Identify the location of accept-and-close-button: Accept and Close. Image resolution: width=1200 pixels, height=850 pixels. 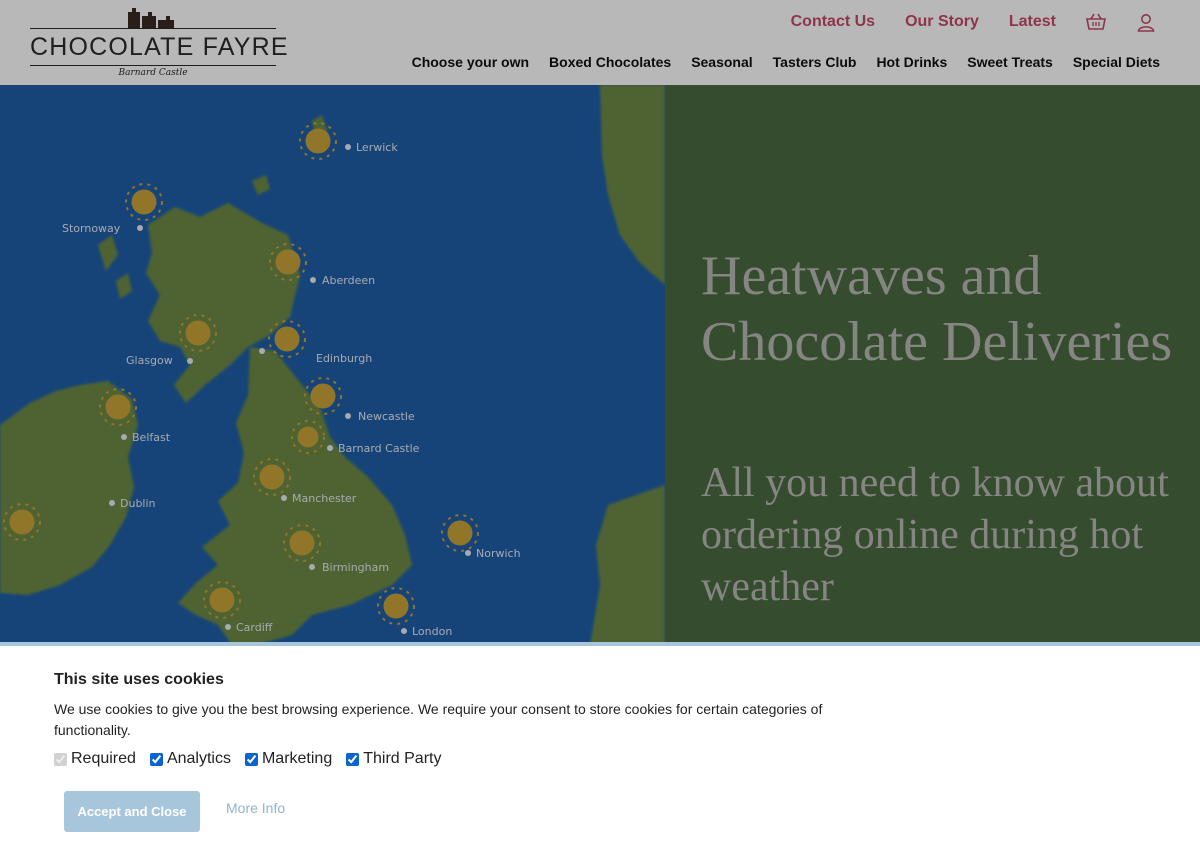
(132, 811).